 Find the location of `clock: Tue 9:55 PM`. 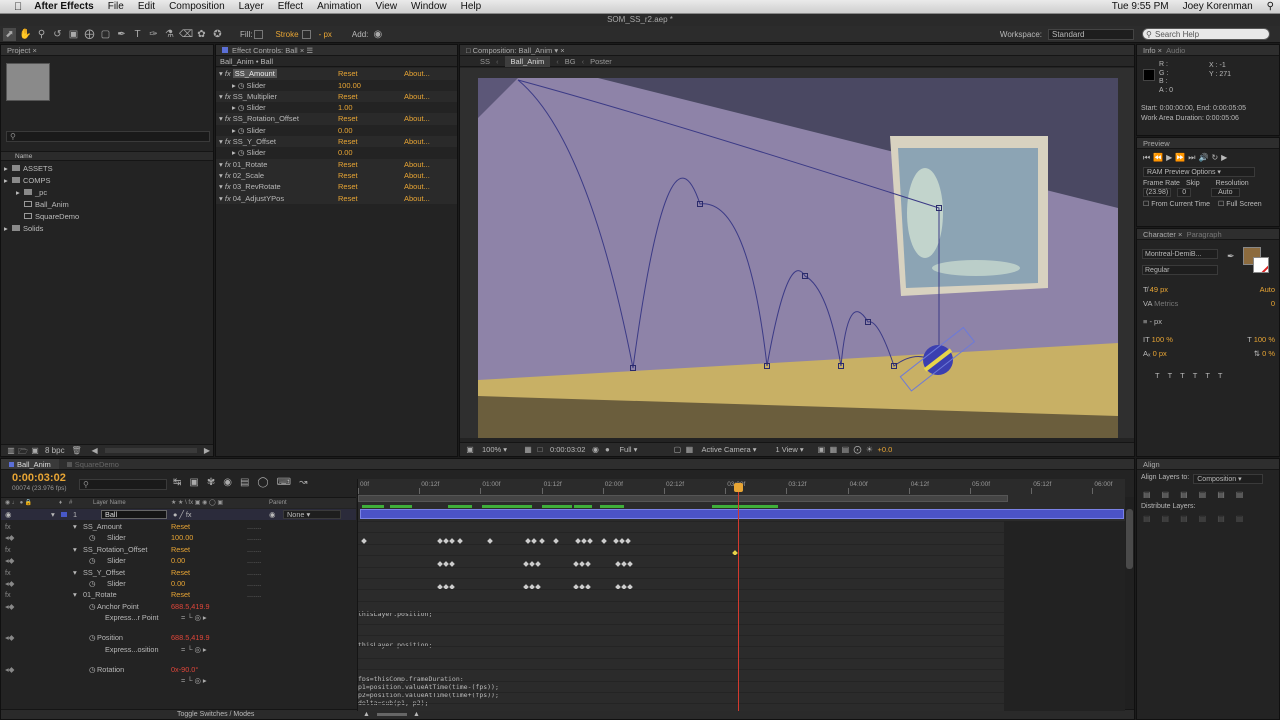

clock: Tue 9:55 PM is located at coordinates (1140, 6).